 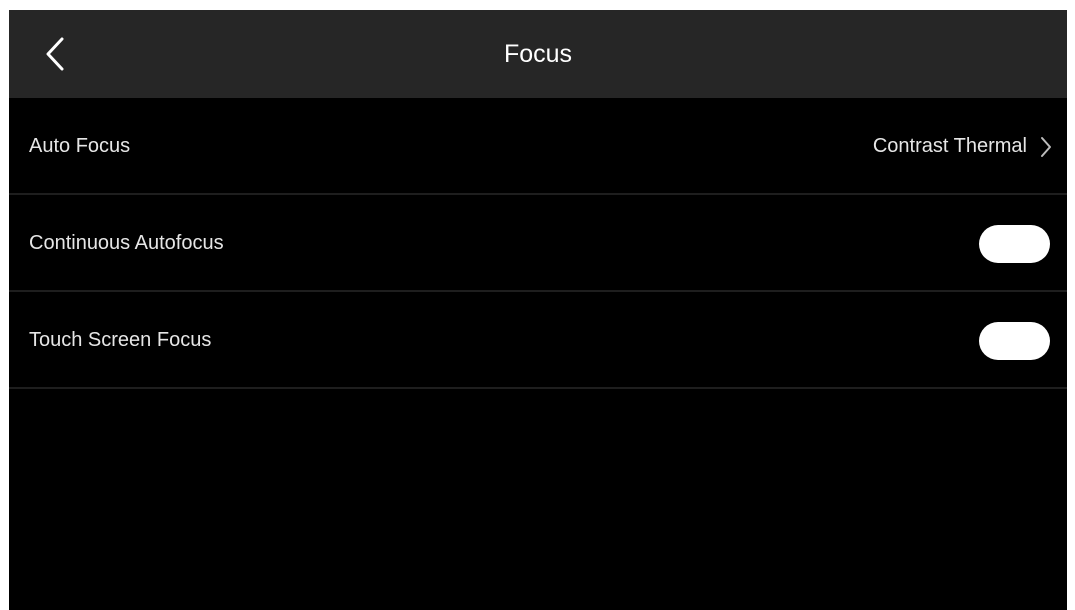 I want to click on auto-focus-label: Auto Focus, so click(x=80, y=146).